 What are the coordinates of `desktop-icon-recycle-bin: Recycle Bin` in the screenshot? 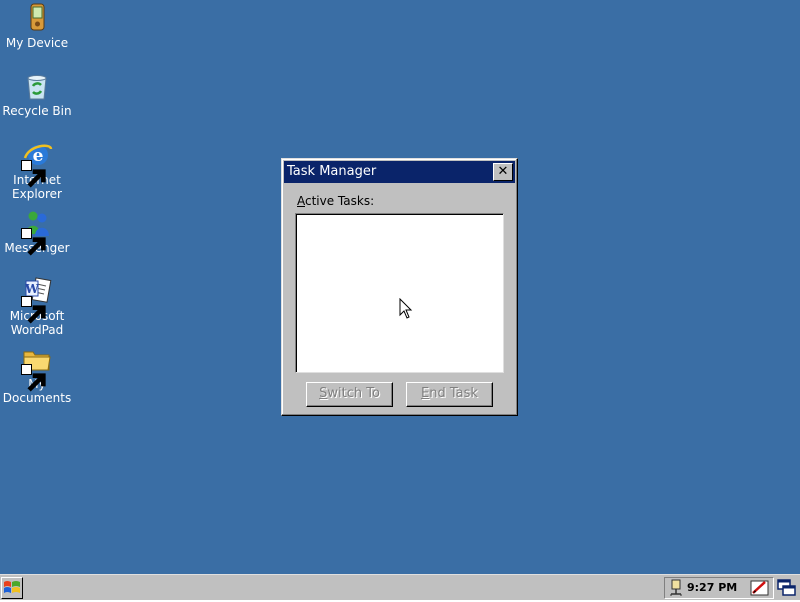 It's located at (37, 94).